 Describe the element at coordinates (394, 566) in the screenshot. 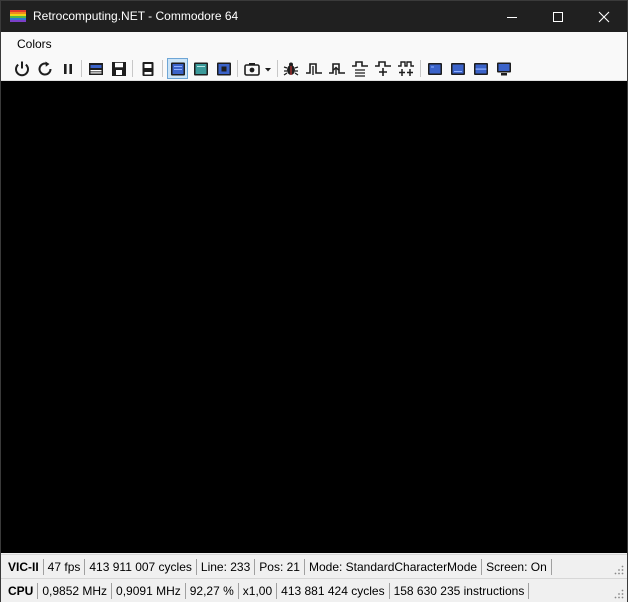

I see `vic-mode: Mode: StandardCharacterMode` at that location.